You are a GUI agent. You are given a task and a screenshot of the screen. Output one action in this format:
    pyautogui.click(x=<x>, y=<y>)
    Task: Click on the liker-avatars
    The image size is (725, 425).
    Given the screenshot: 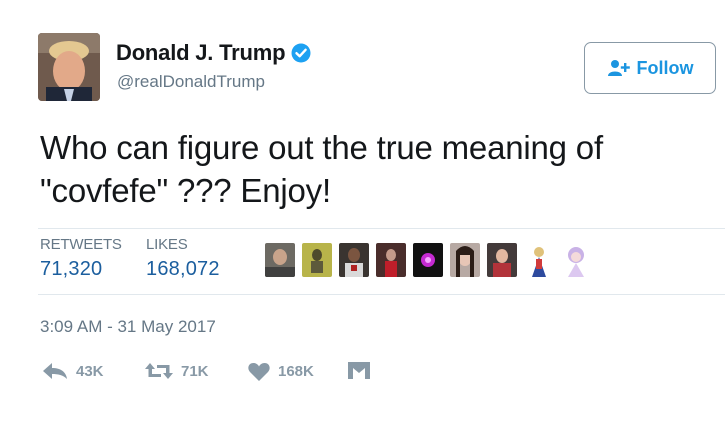 What is the action you would take?
    pyautogui.click(x=431, y=260)
    